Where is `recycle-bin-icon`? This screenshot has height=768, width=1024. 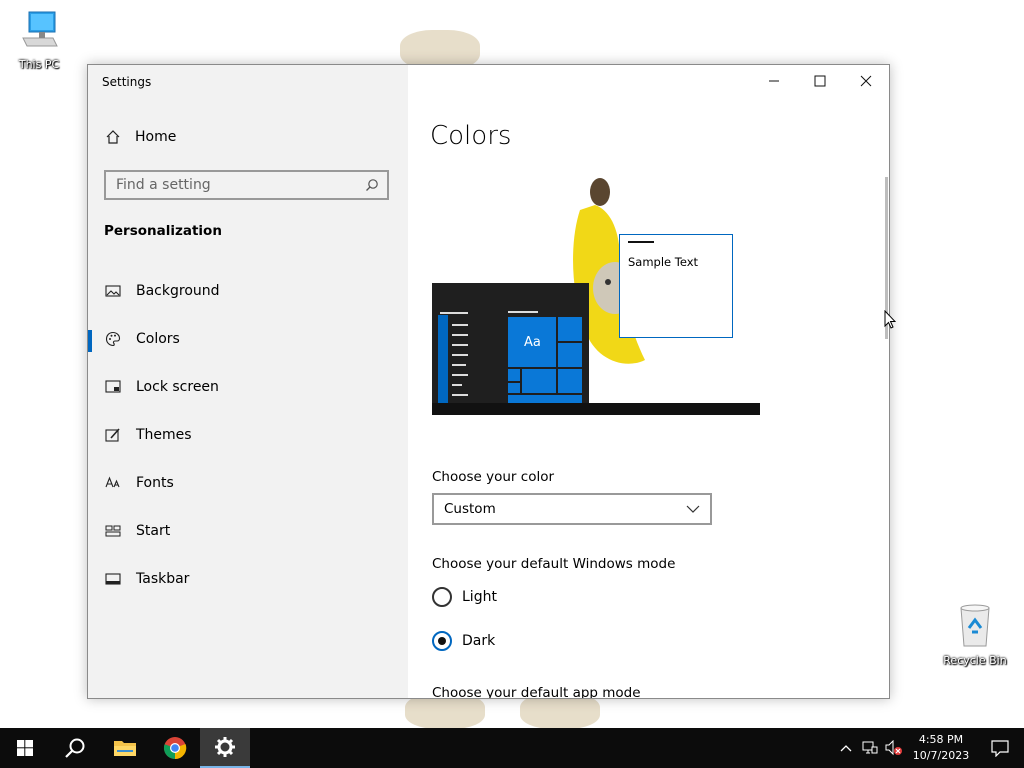 recycle-bin-icon is located at coordinates (975, 625).